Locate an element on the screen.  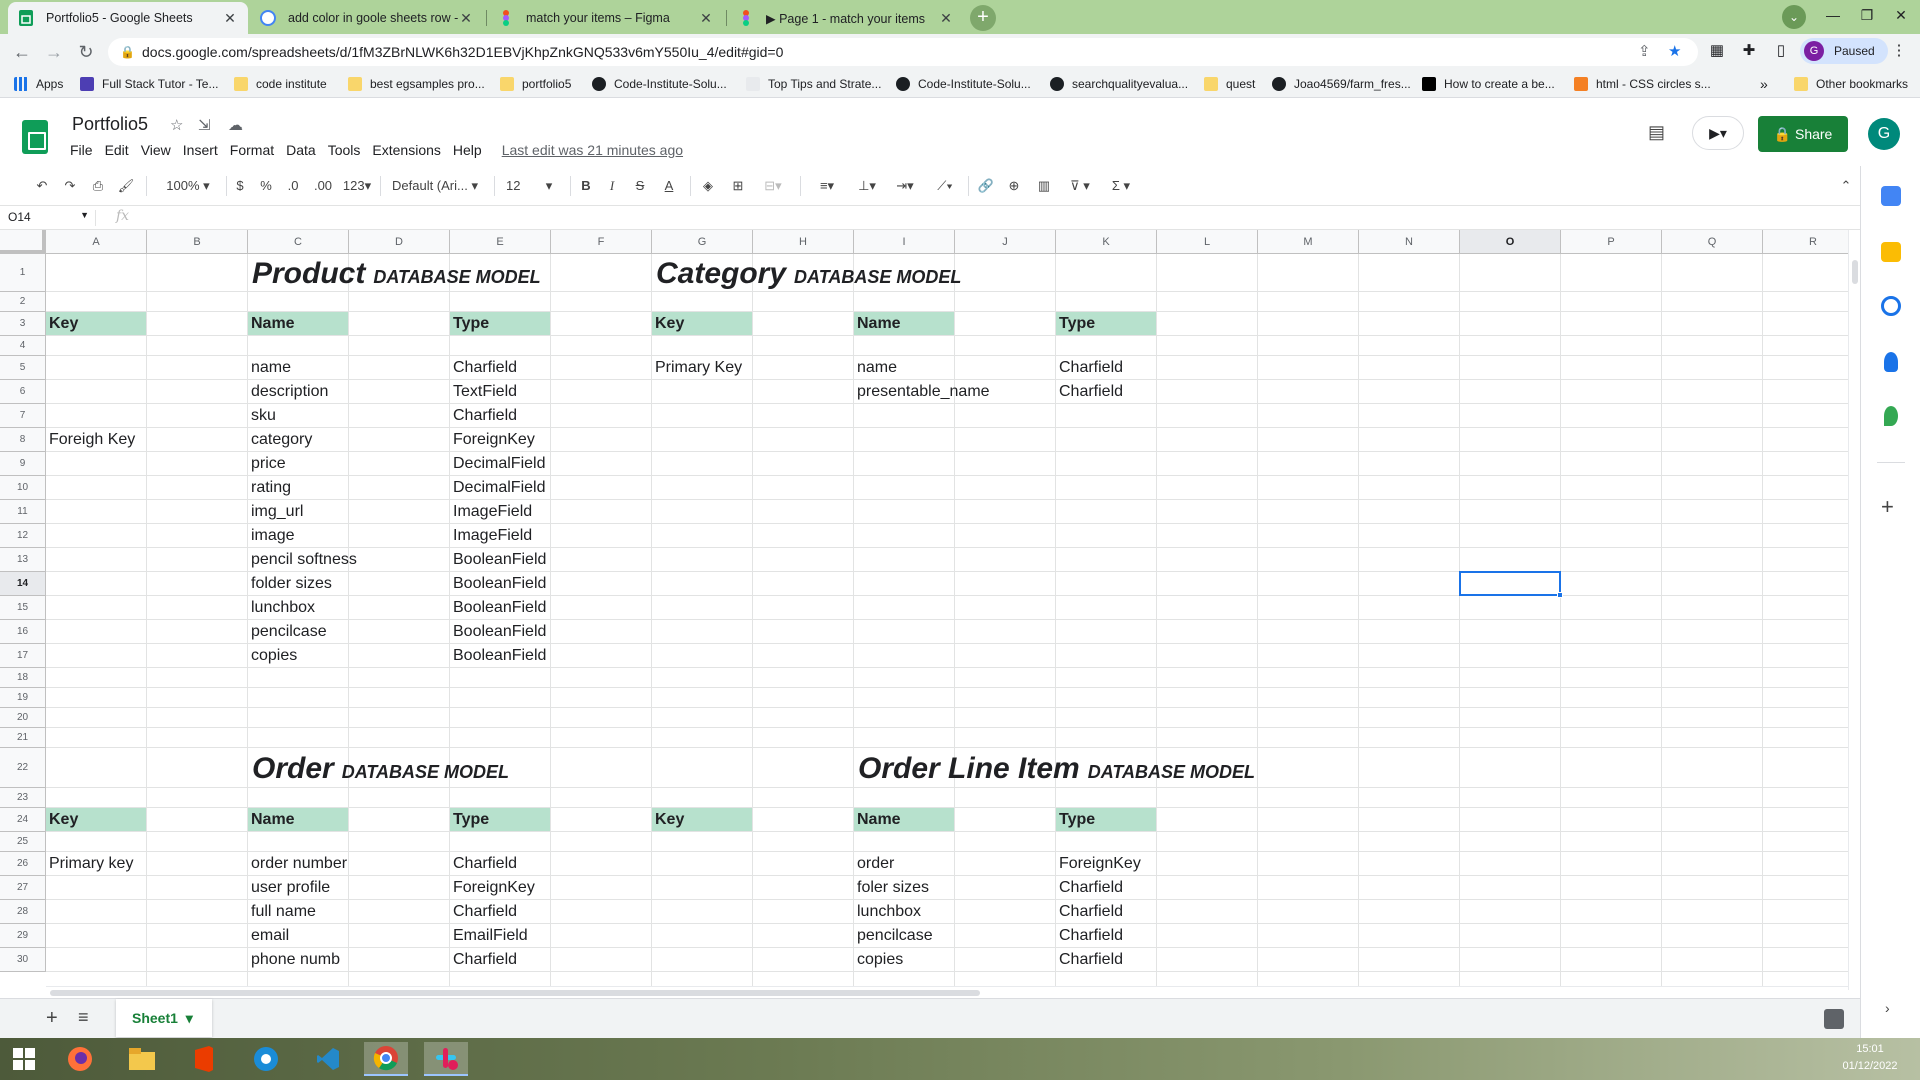
column-header-l: L is located at coordinates (1207, 242).